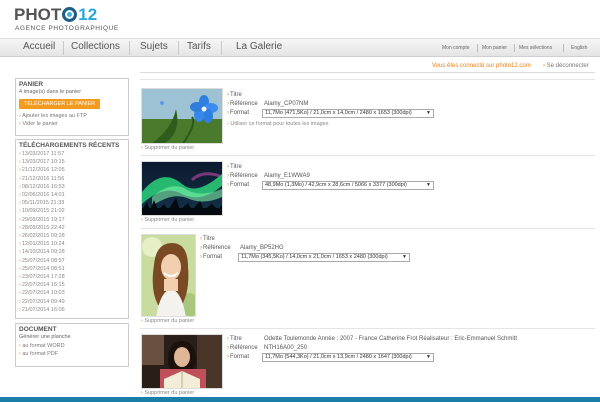 The image size is (600, 402). What do you see at coordinates (579, 48) in the screenshot?
I see `nav-english: English` at bounding box center [579, 48].